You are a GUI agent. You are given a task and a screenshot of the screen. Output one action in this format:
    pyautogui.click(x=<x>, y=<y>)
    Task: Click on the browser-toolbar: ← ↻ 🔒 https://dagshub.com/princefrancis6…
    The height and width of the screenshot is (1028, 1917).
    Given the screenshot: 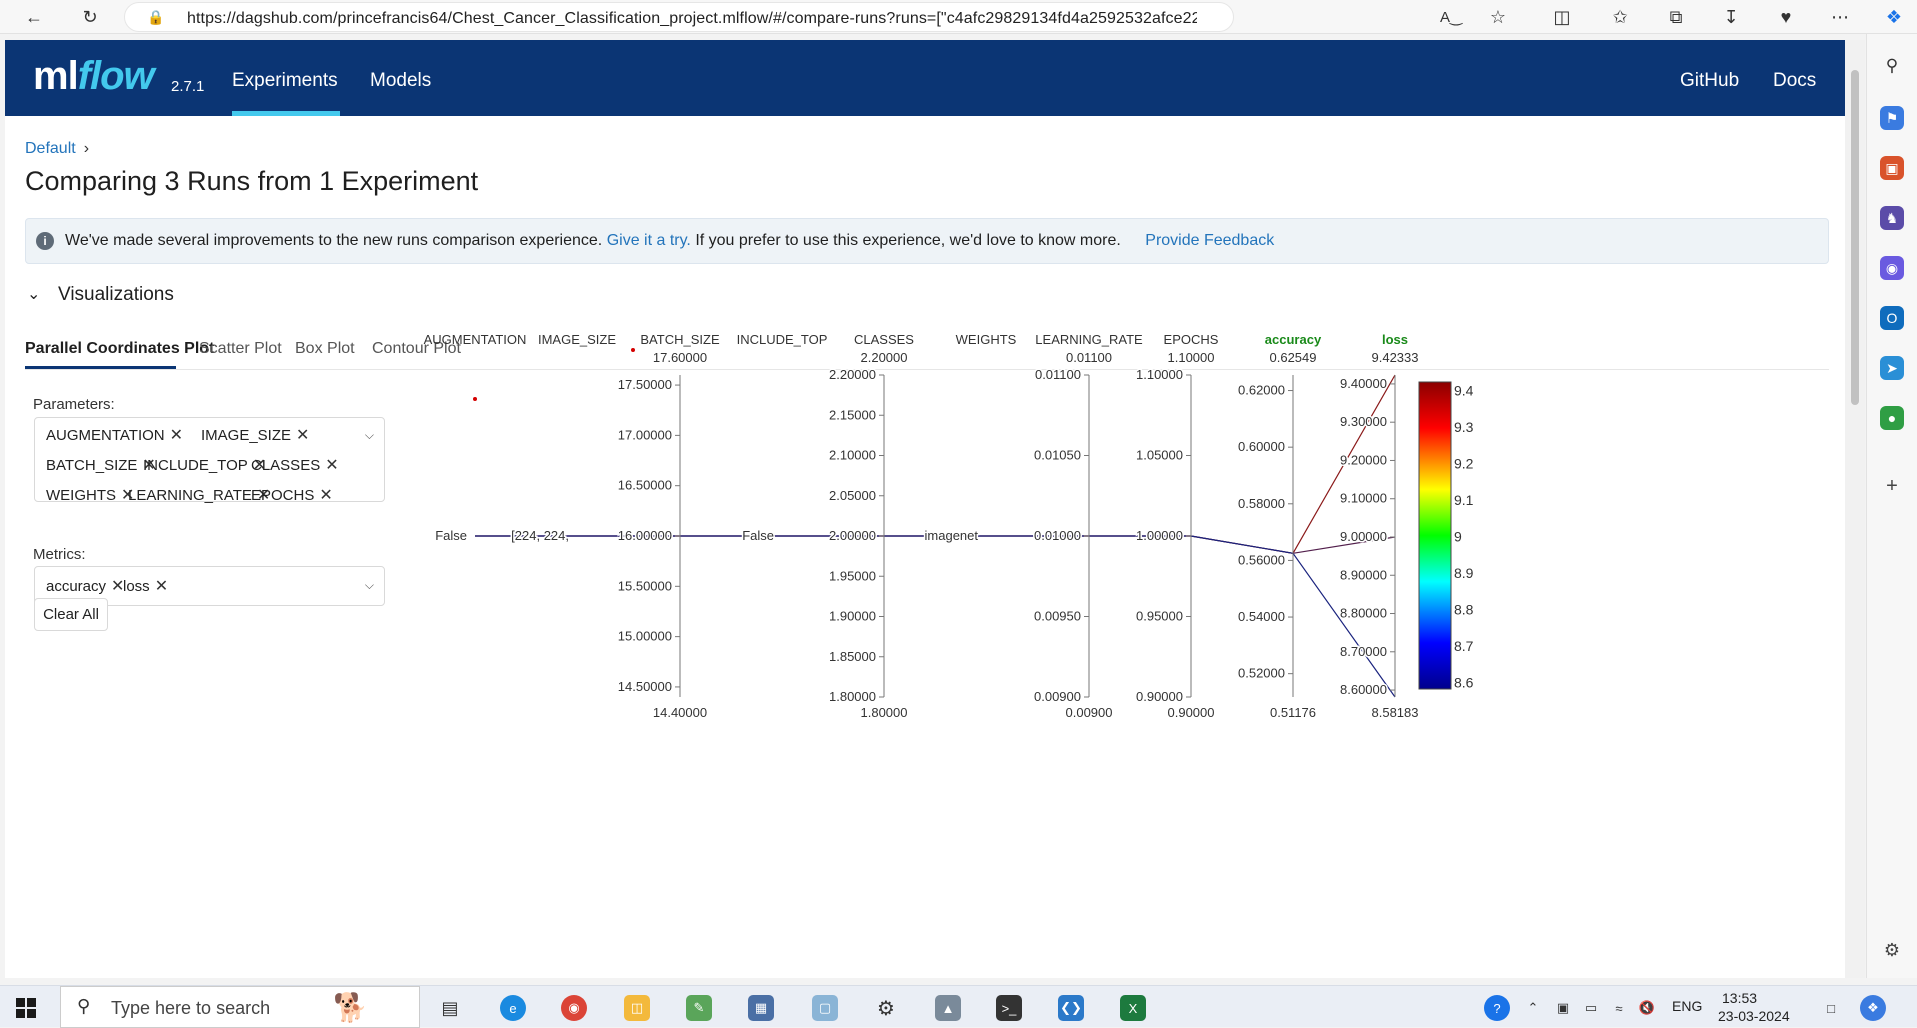 What is the action you would take?
    pyautogui.click(x=958, y=17)
    